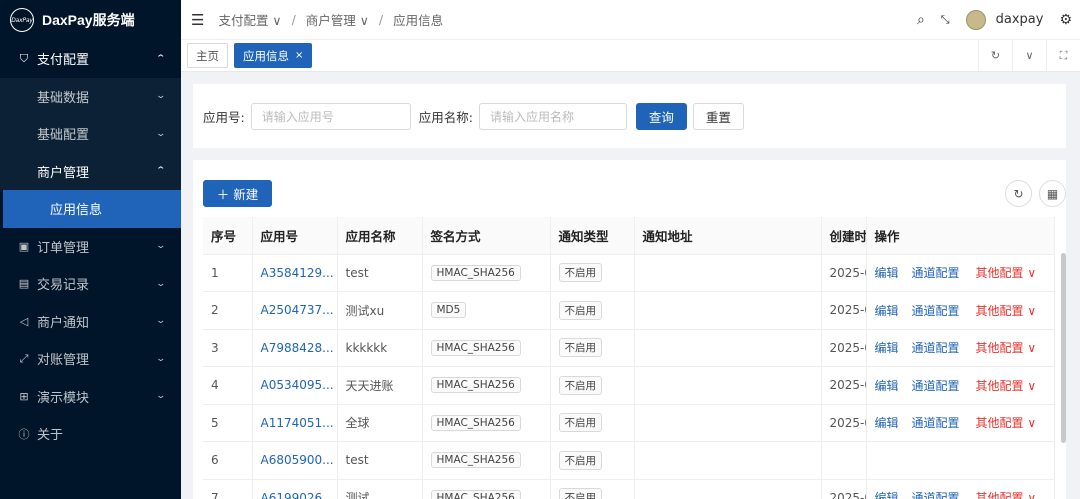  I want to click on sidebar-item-9: ⊞ 演示模块 ⌄, so click(90, 397).